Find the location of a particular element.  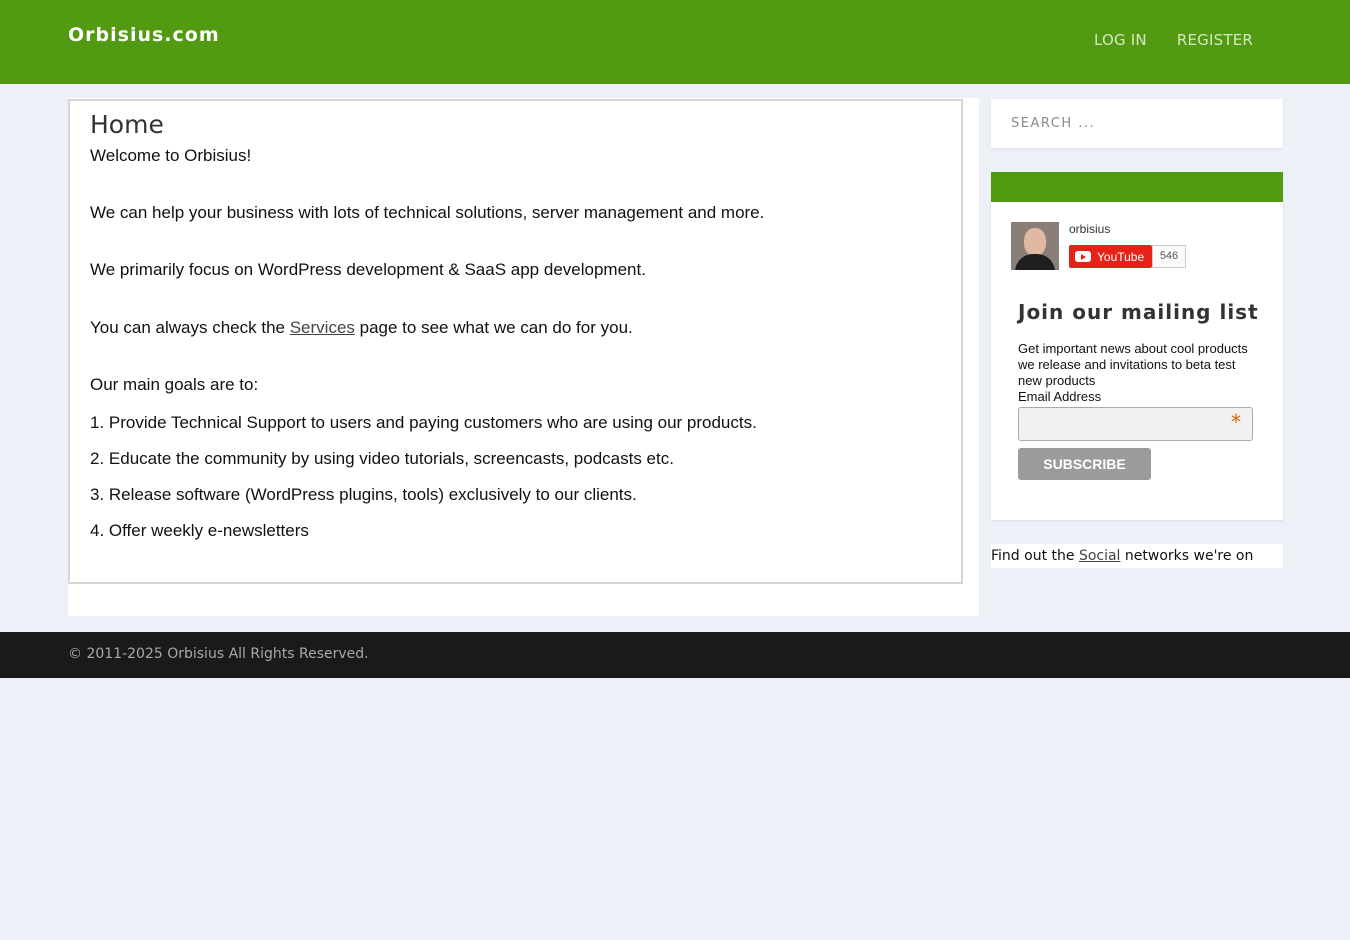

widget-header-bar is located at coordinates (1137, 187).